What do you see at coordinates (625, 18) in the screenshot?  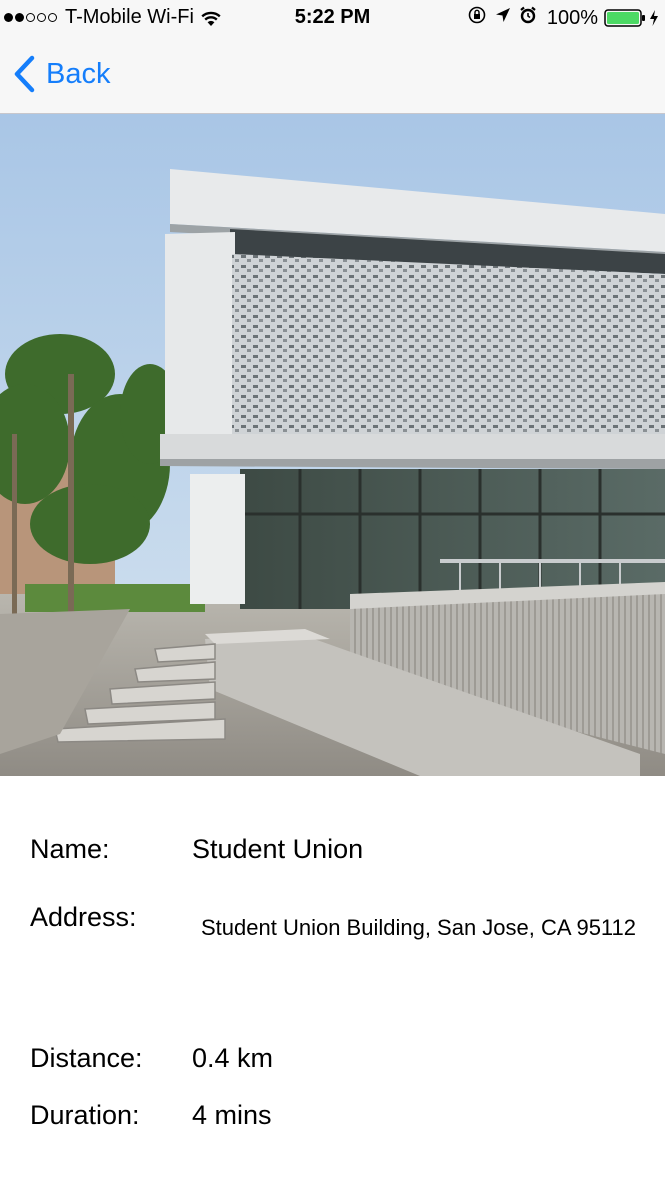 I see `battery-icon` at bounding box center [625, 18].